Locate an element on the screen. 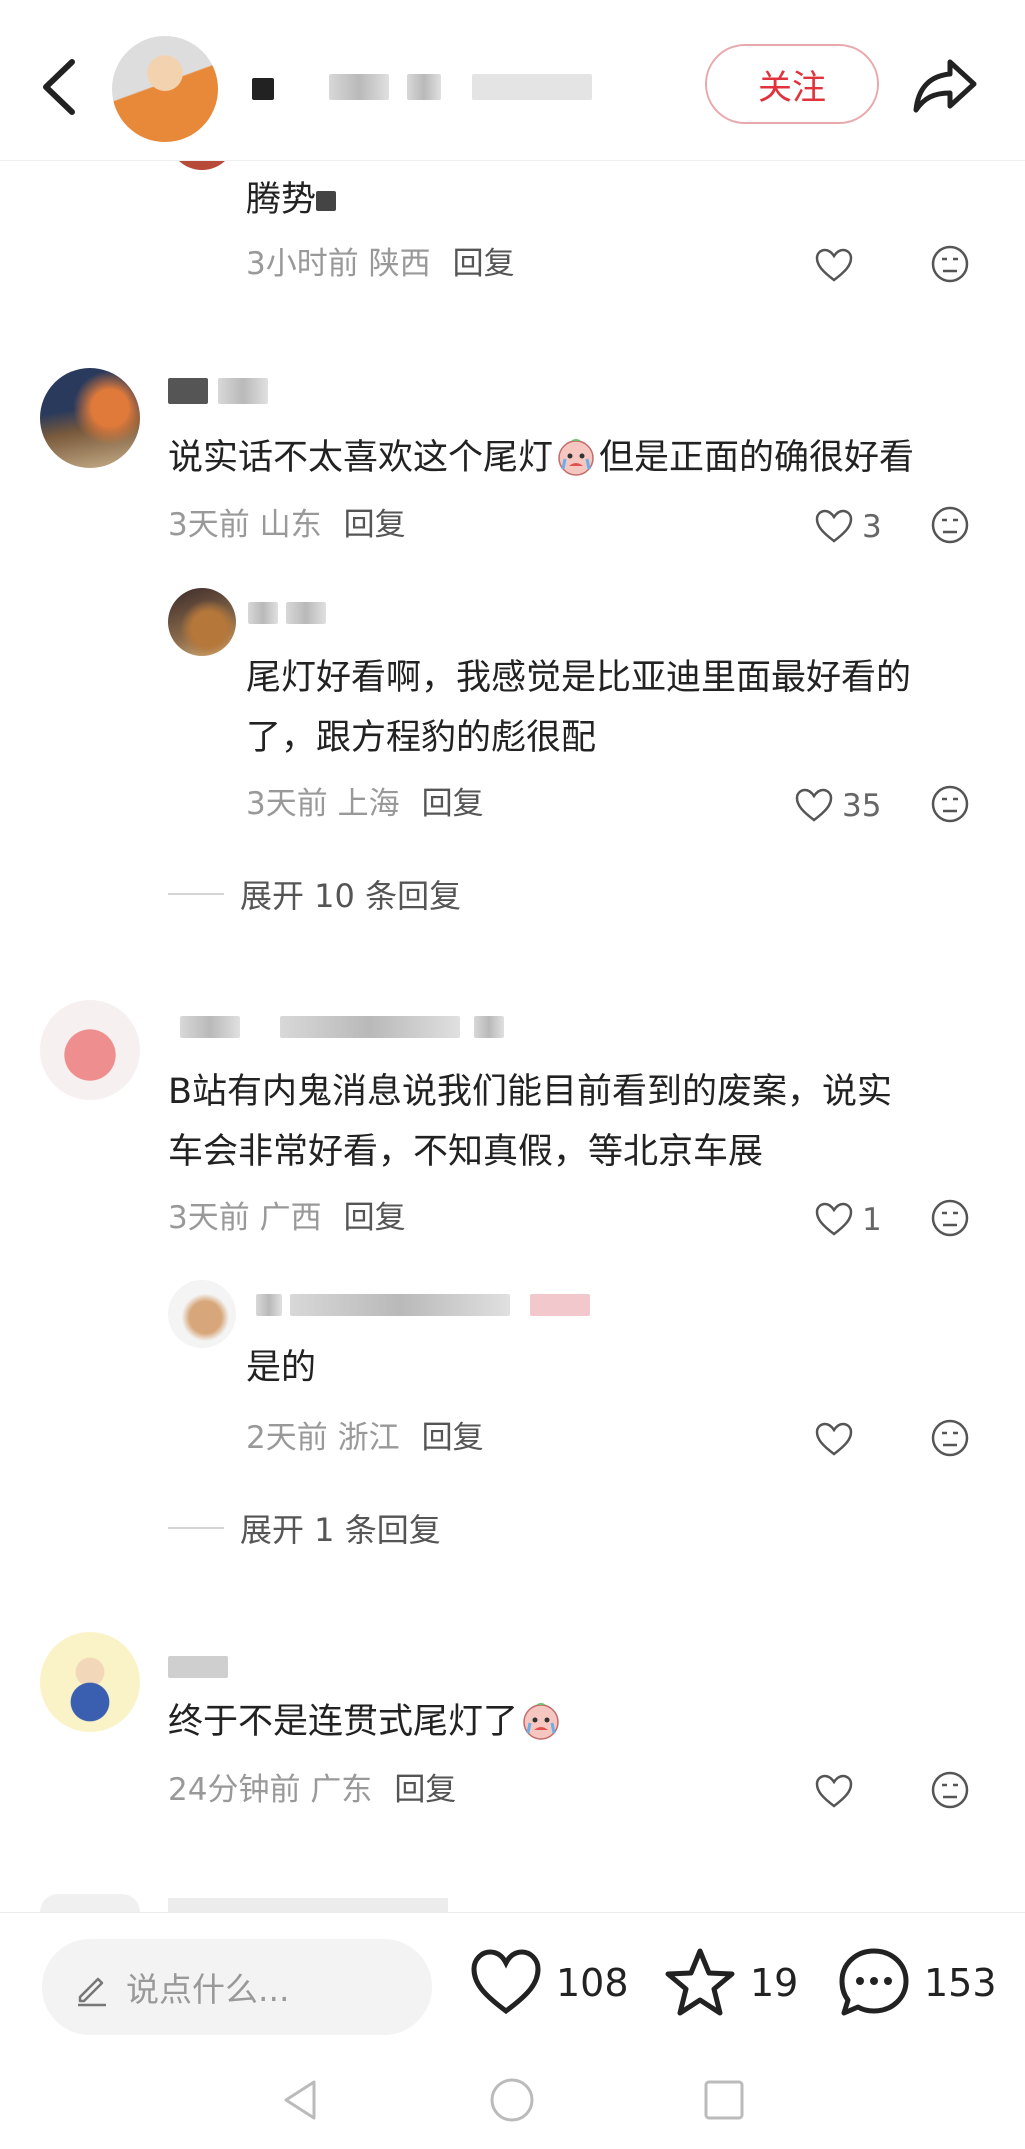 This screenshot has width=1025, height=2149. top-bar: 关注 is located at coordinates (512, 80).